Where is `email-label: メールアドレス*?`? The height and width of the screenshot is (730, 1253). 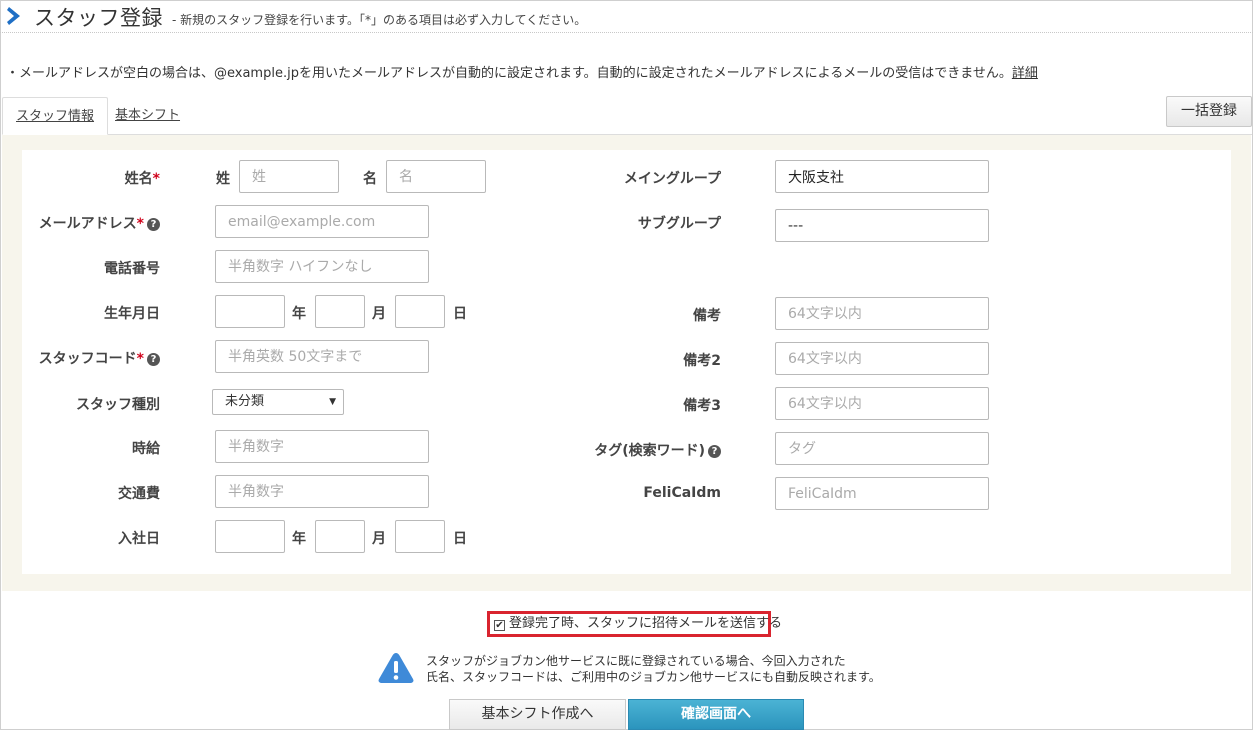 email-label: メールアドレス*? is located at coordinates (99, 223).